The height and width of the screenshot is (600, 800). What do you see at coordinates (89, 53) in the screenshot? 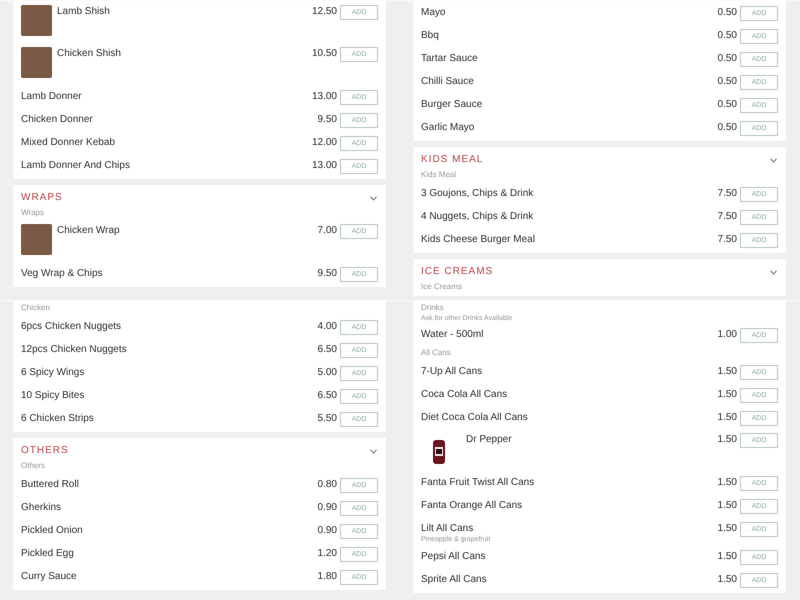
I see `item-name: Chicken Shish` at bounding box center [89, 53].